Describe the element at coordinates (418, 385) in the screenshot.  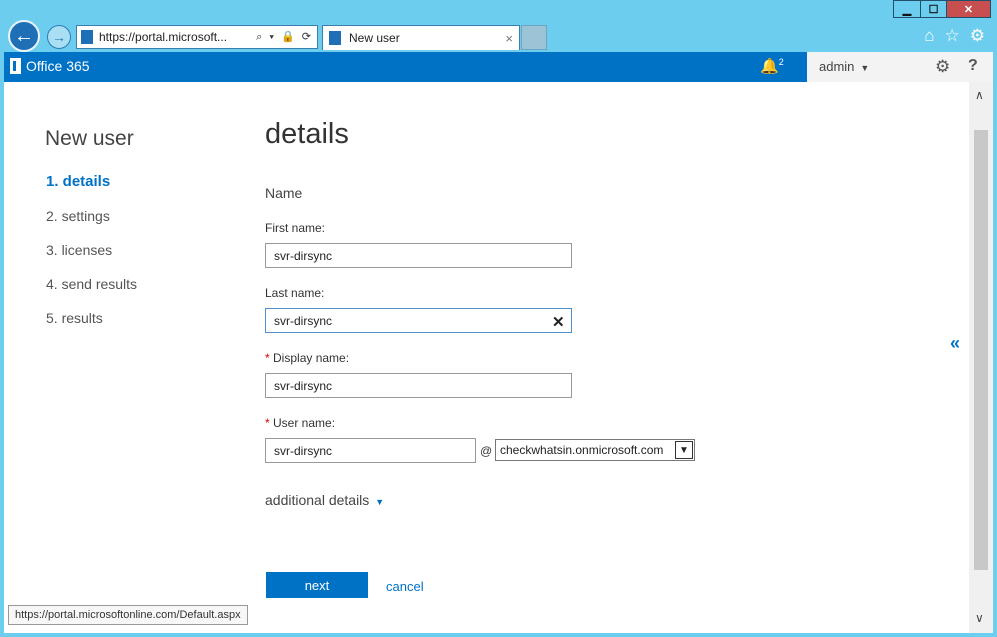
I see `display-name-field` at that location.